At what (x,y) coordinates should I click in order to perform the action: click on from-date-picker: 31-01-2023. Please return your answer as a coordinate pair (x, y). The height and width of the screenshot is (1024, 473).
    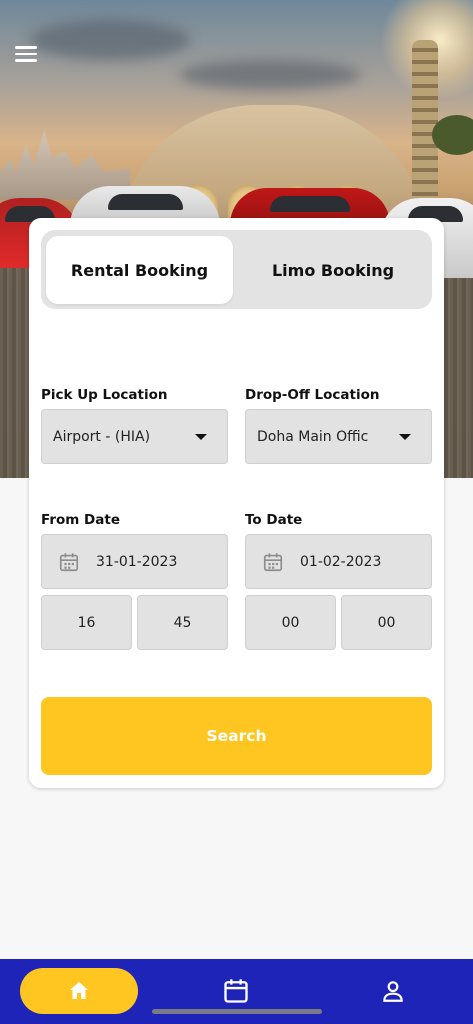
    Looking at the image, I should click on (134, 561).